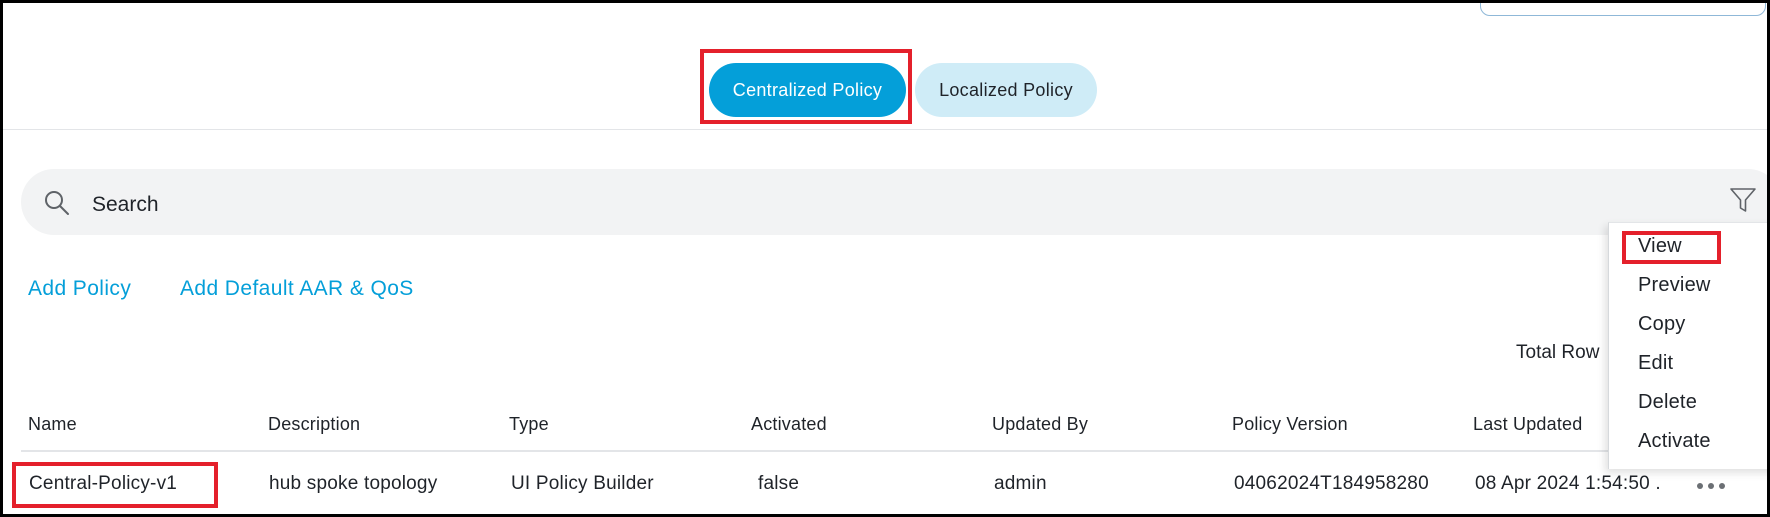  What do you see at coordinates (103, 484) in the screenshot?
I see `cell-name: Central-Policy-v1` at bounding box center [103, 484].